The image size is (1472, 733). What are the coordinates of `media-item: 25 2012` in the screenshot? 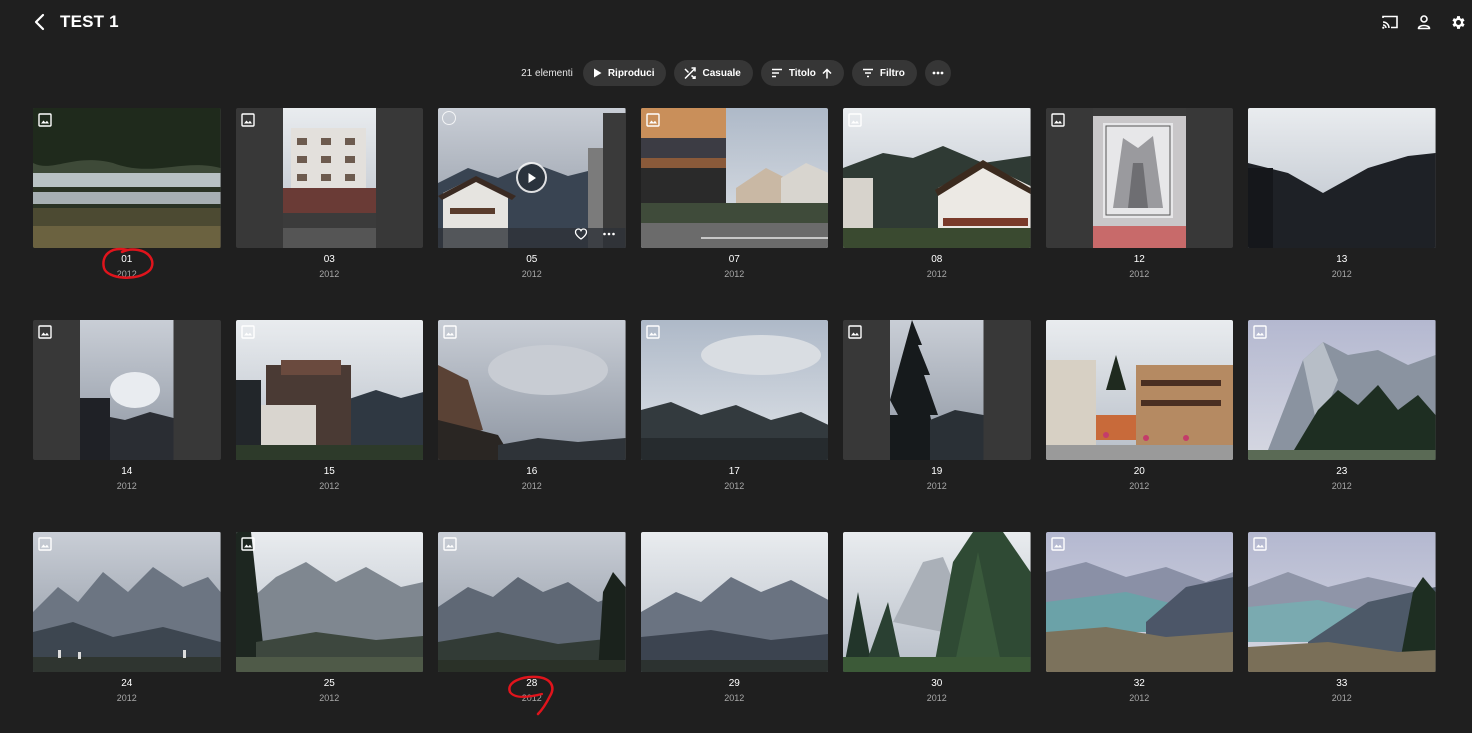 It's located at (329, 617).